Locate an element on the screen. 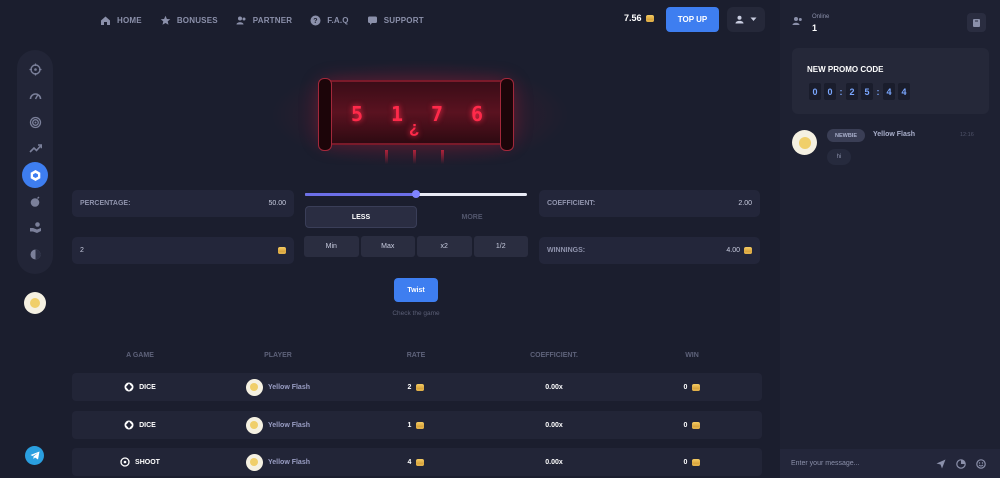 The height and width of the screenshot is (478, 1000). safe-drip is located at coordinates (442, 157).